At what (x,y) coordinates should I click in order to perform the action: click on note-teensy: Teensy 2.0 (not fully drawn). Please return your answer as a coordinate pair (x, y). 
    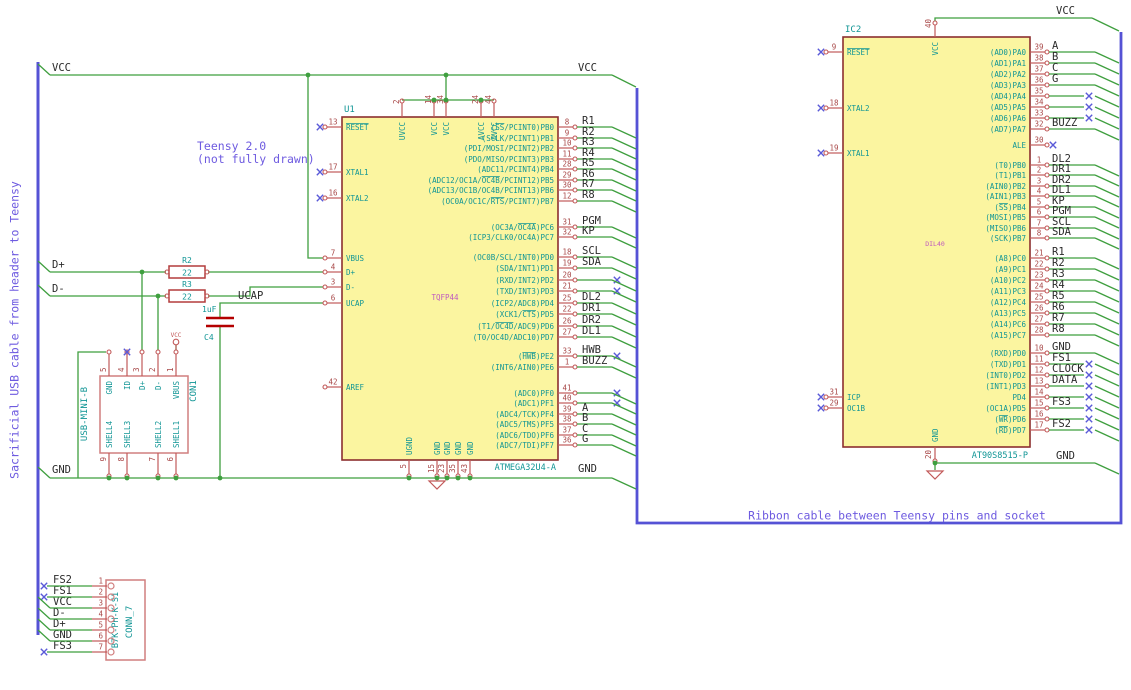
    Looking at the image, I should click on (256, 153).